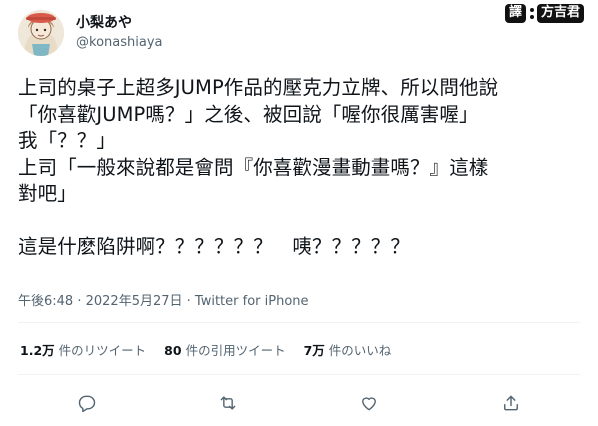 This screenshot has height=426, width=598. What do you see at coordinates (173, 350) in the screenshot?
I see `quotes-count: 80` at bounding box center [173, 350].